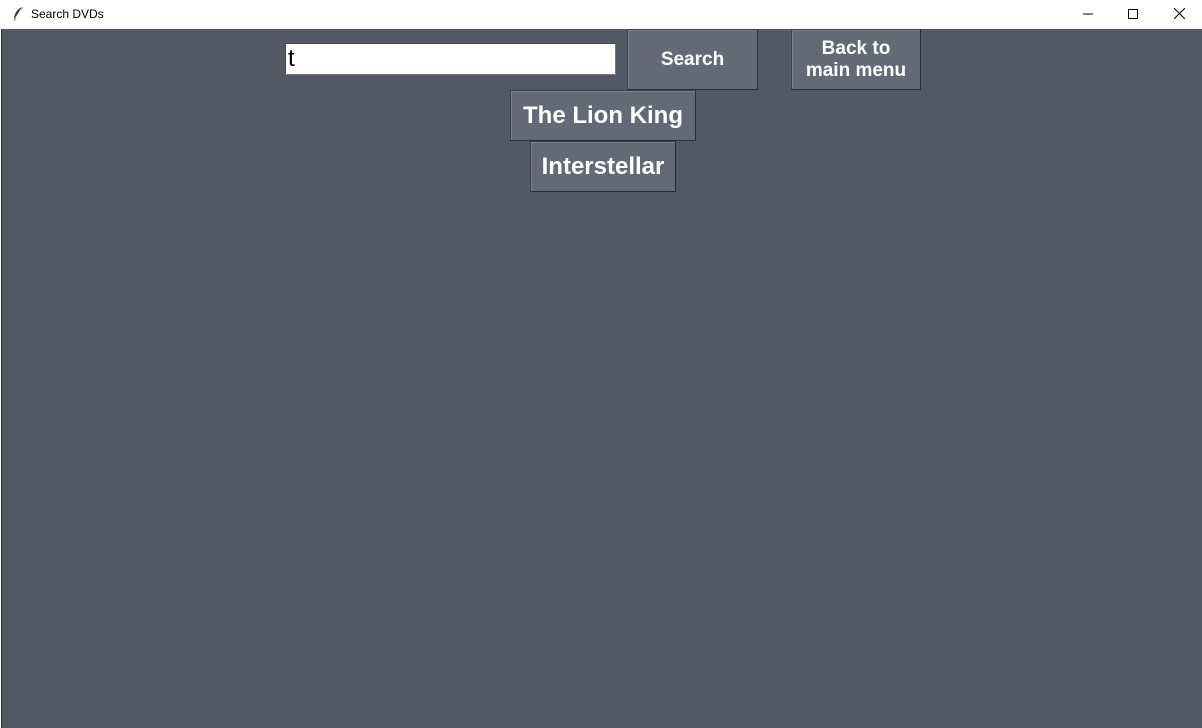  I want to click on result-button-interstellar: Interstellar, so click(603, 166).